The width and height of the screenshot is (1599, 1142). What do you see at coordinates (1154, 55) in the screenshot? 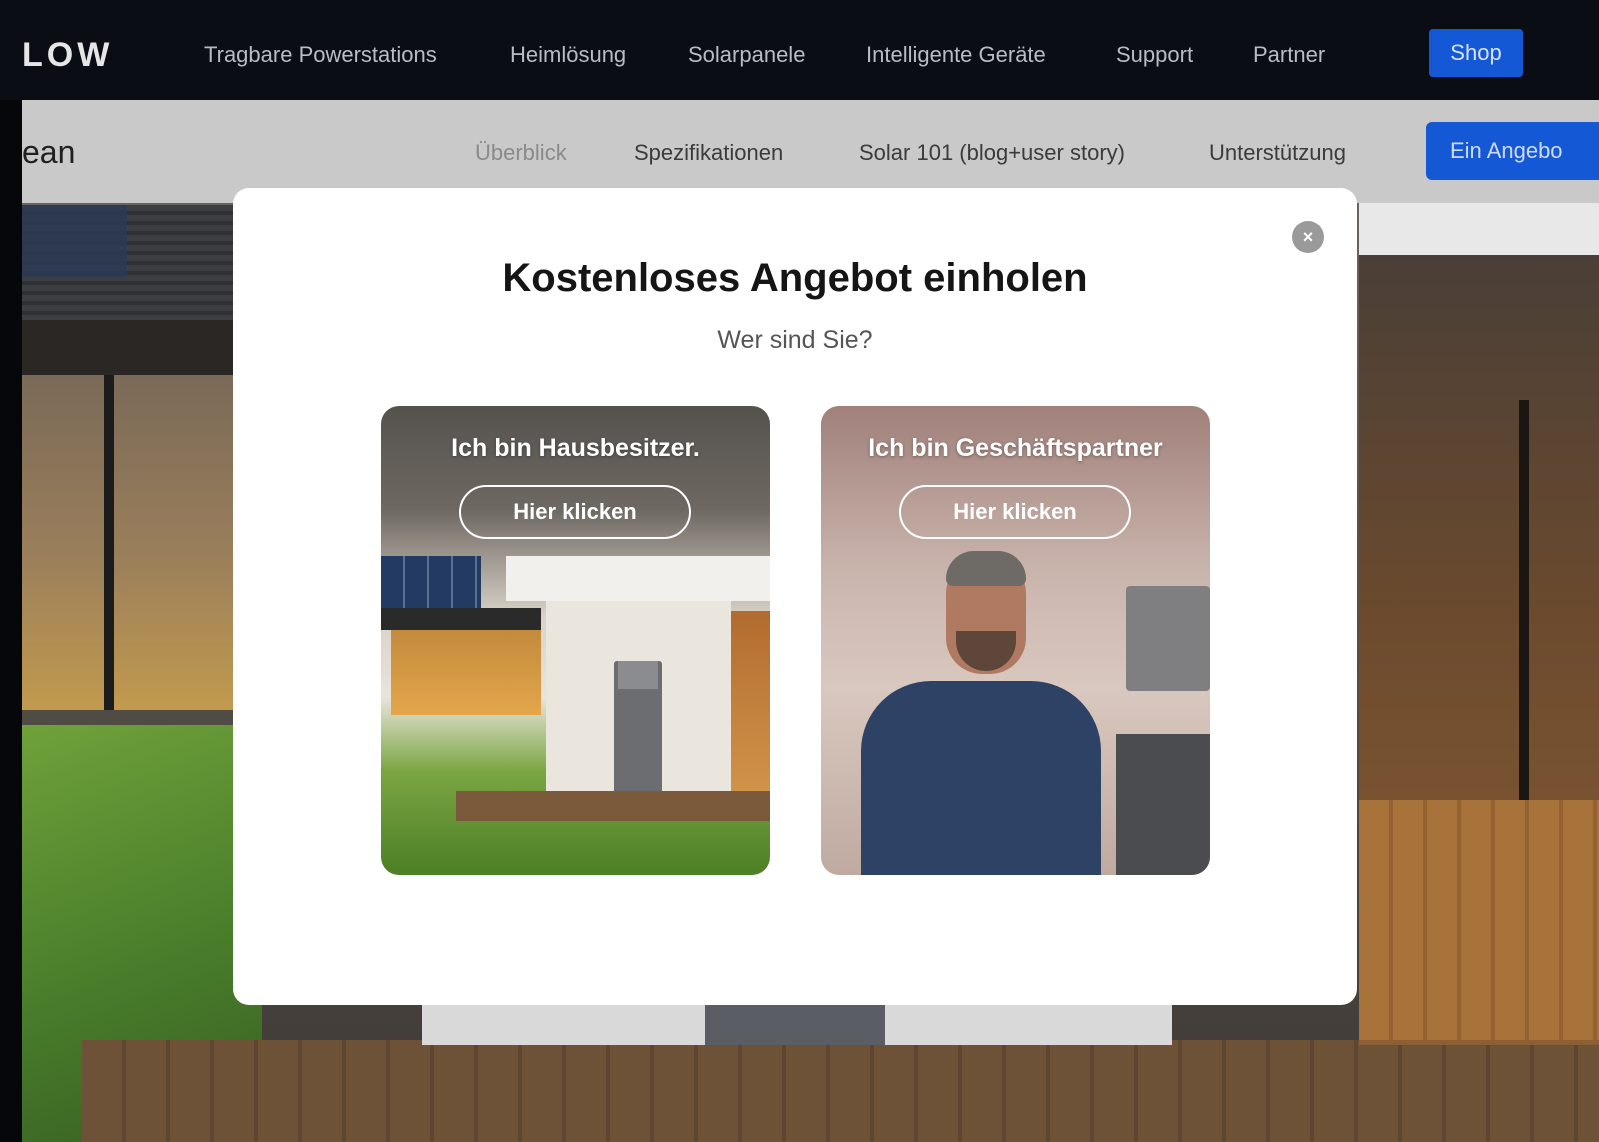
I see `nav-link-support: Support` at bounding box center [1154, 55].